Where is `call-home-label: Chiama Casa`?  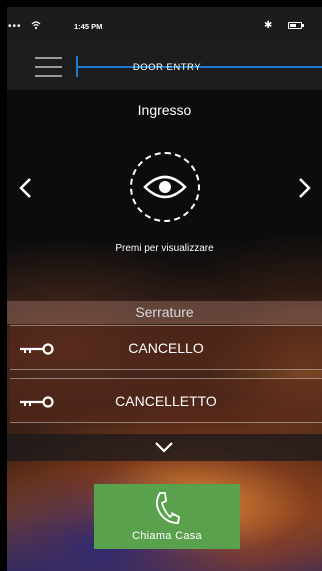 call-home-label: Chiama Casa is located at coordinates (167, 536).